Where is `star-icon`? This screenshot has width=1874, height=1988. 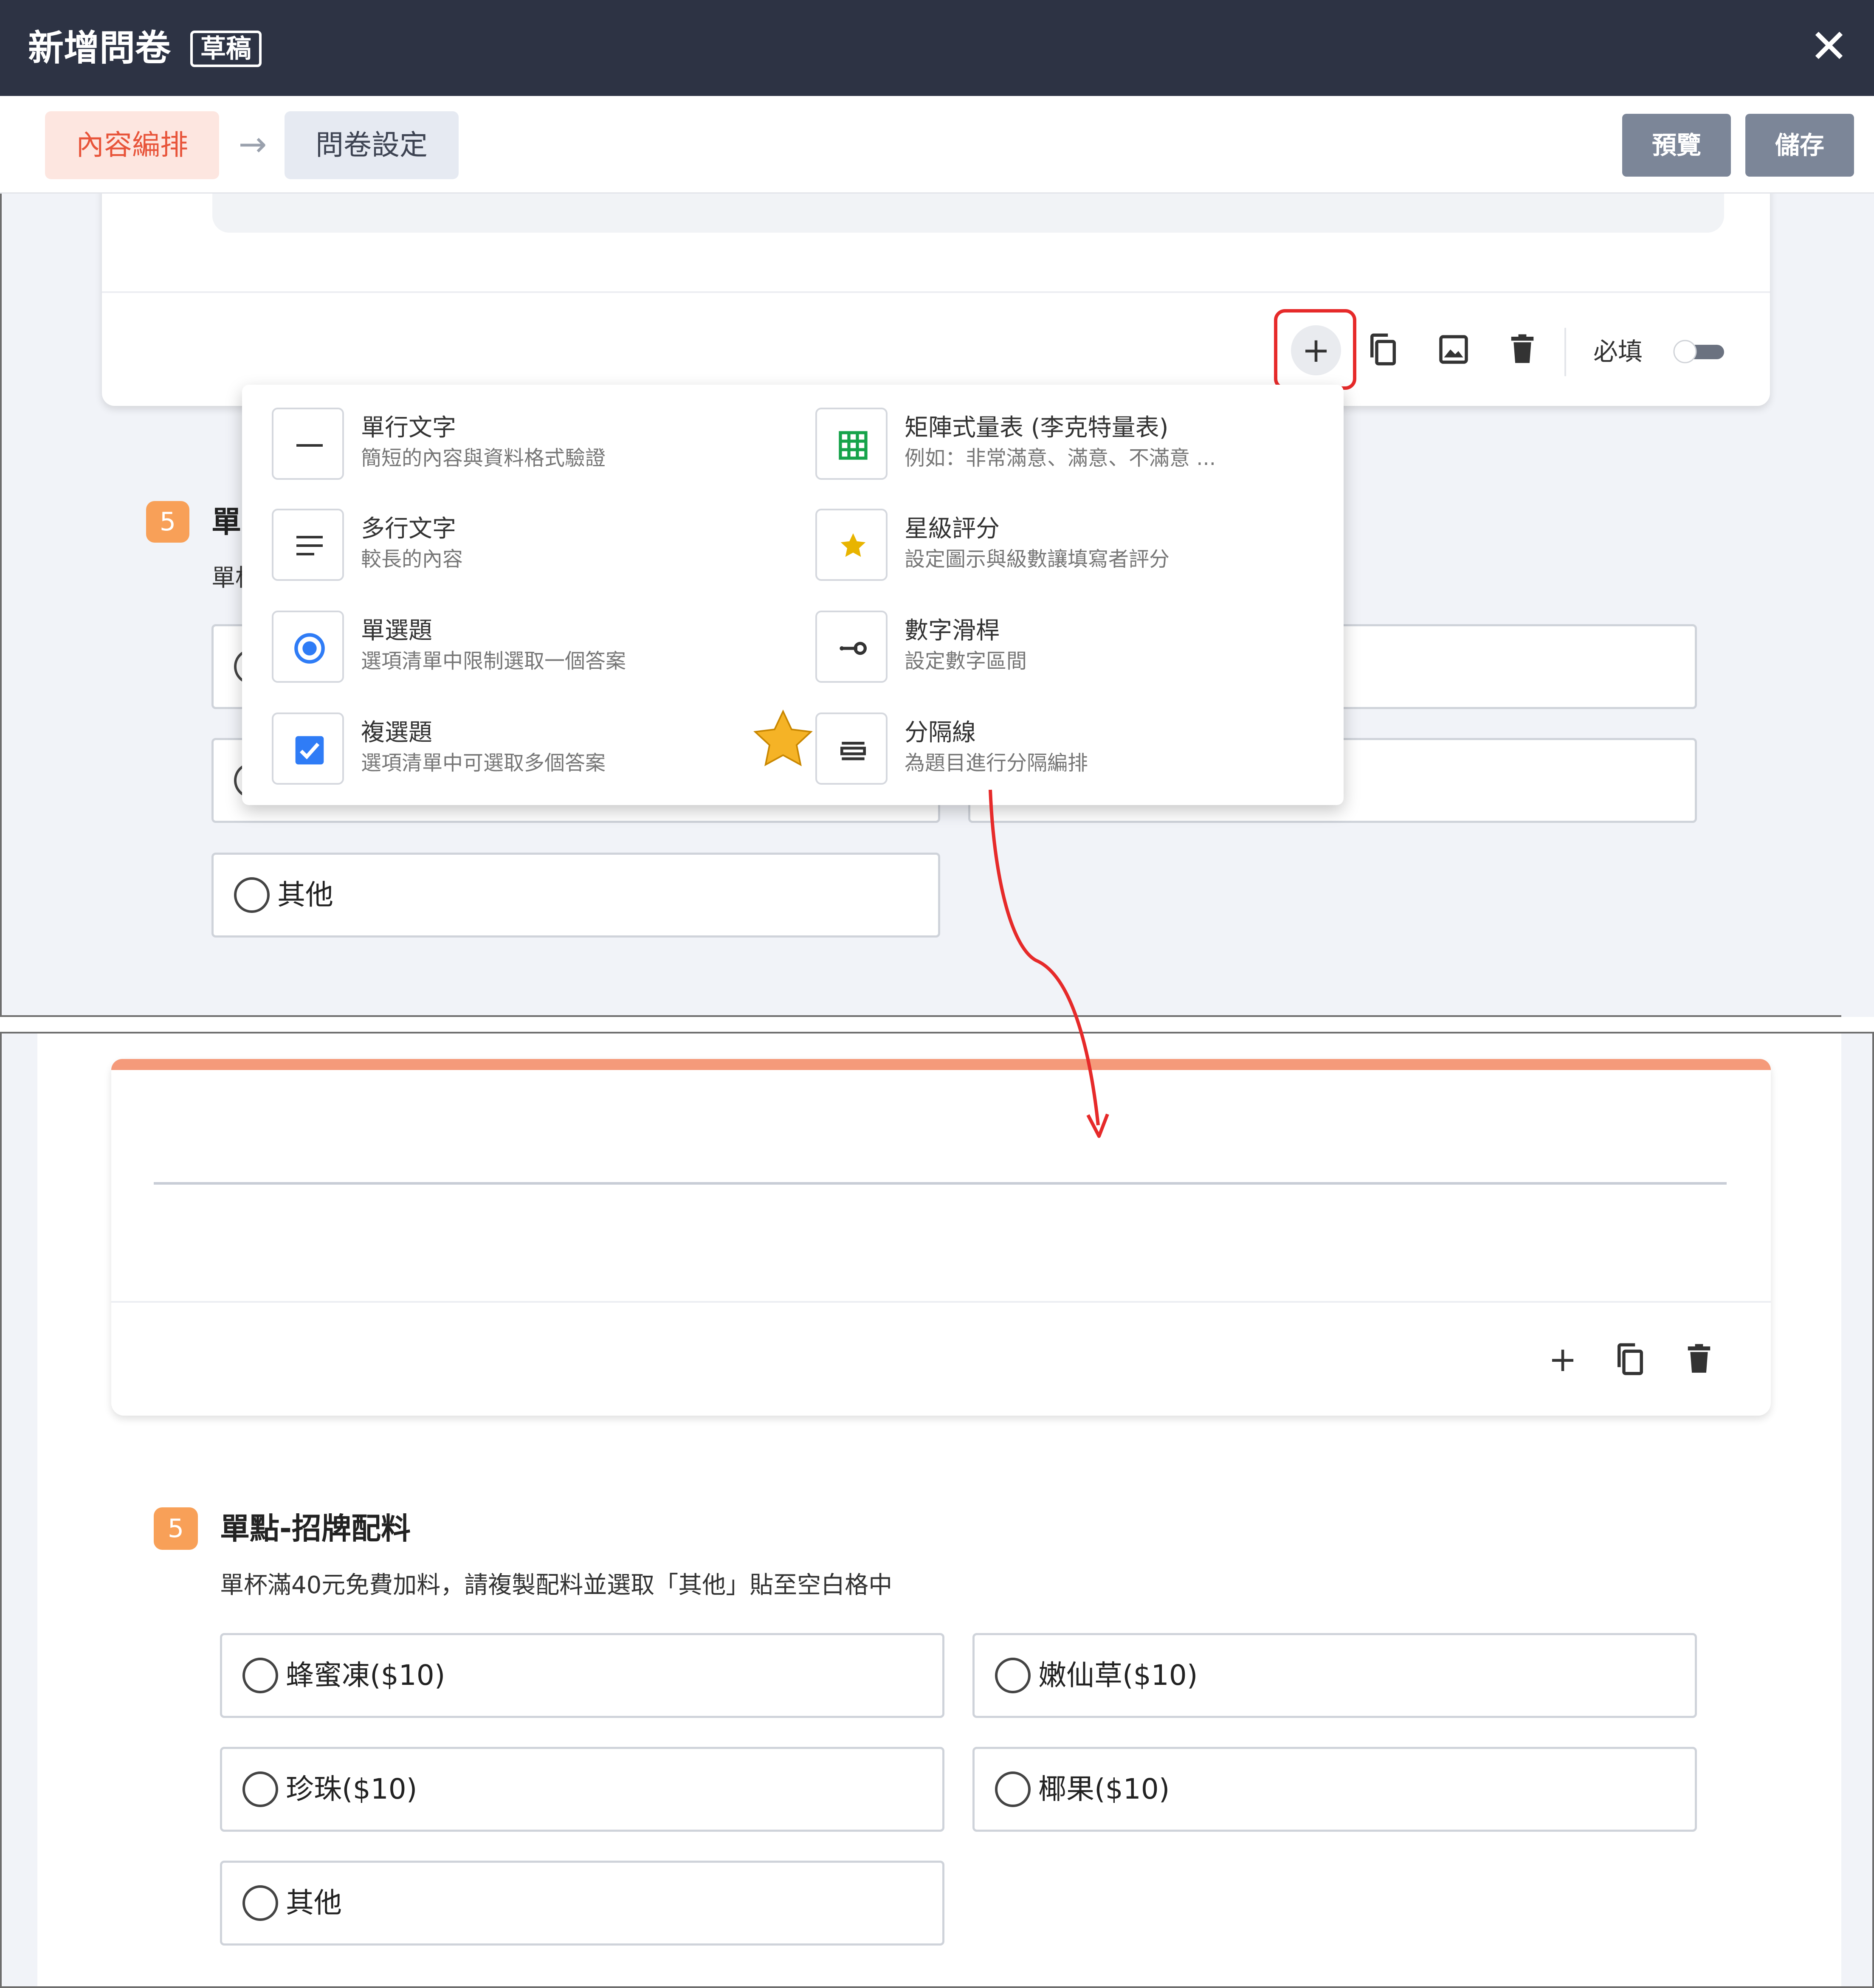 star-icon is located at coordinates (851, 545).